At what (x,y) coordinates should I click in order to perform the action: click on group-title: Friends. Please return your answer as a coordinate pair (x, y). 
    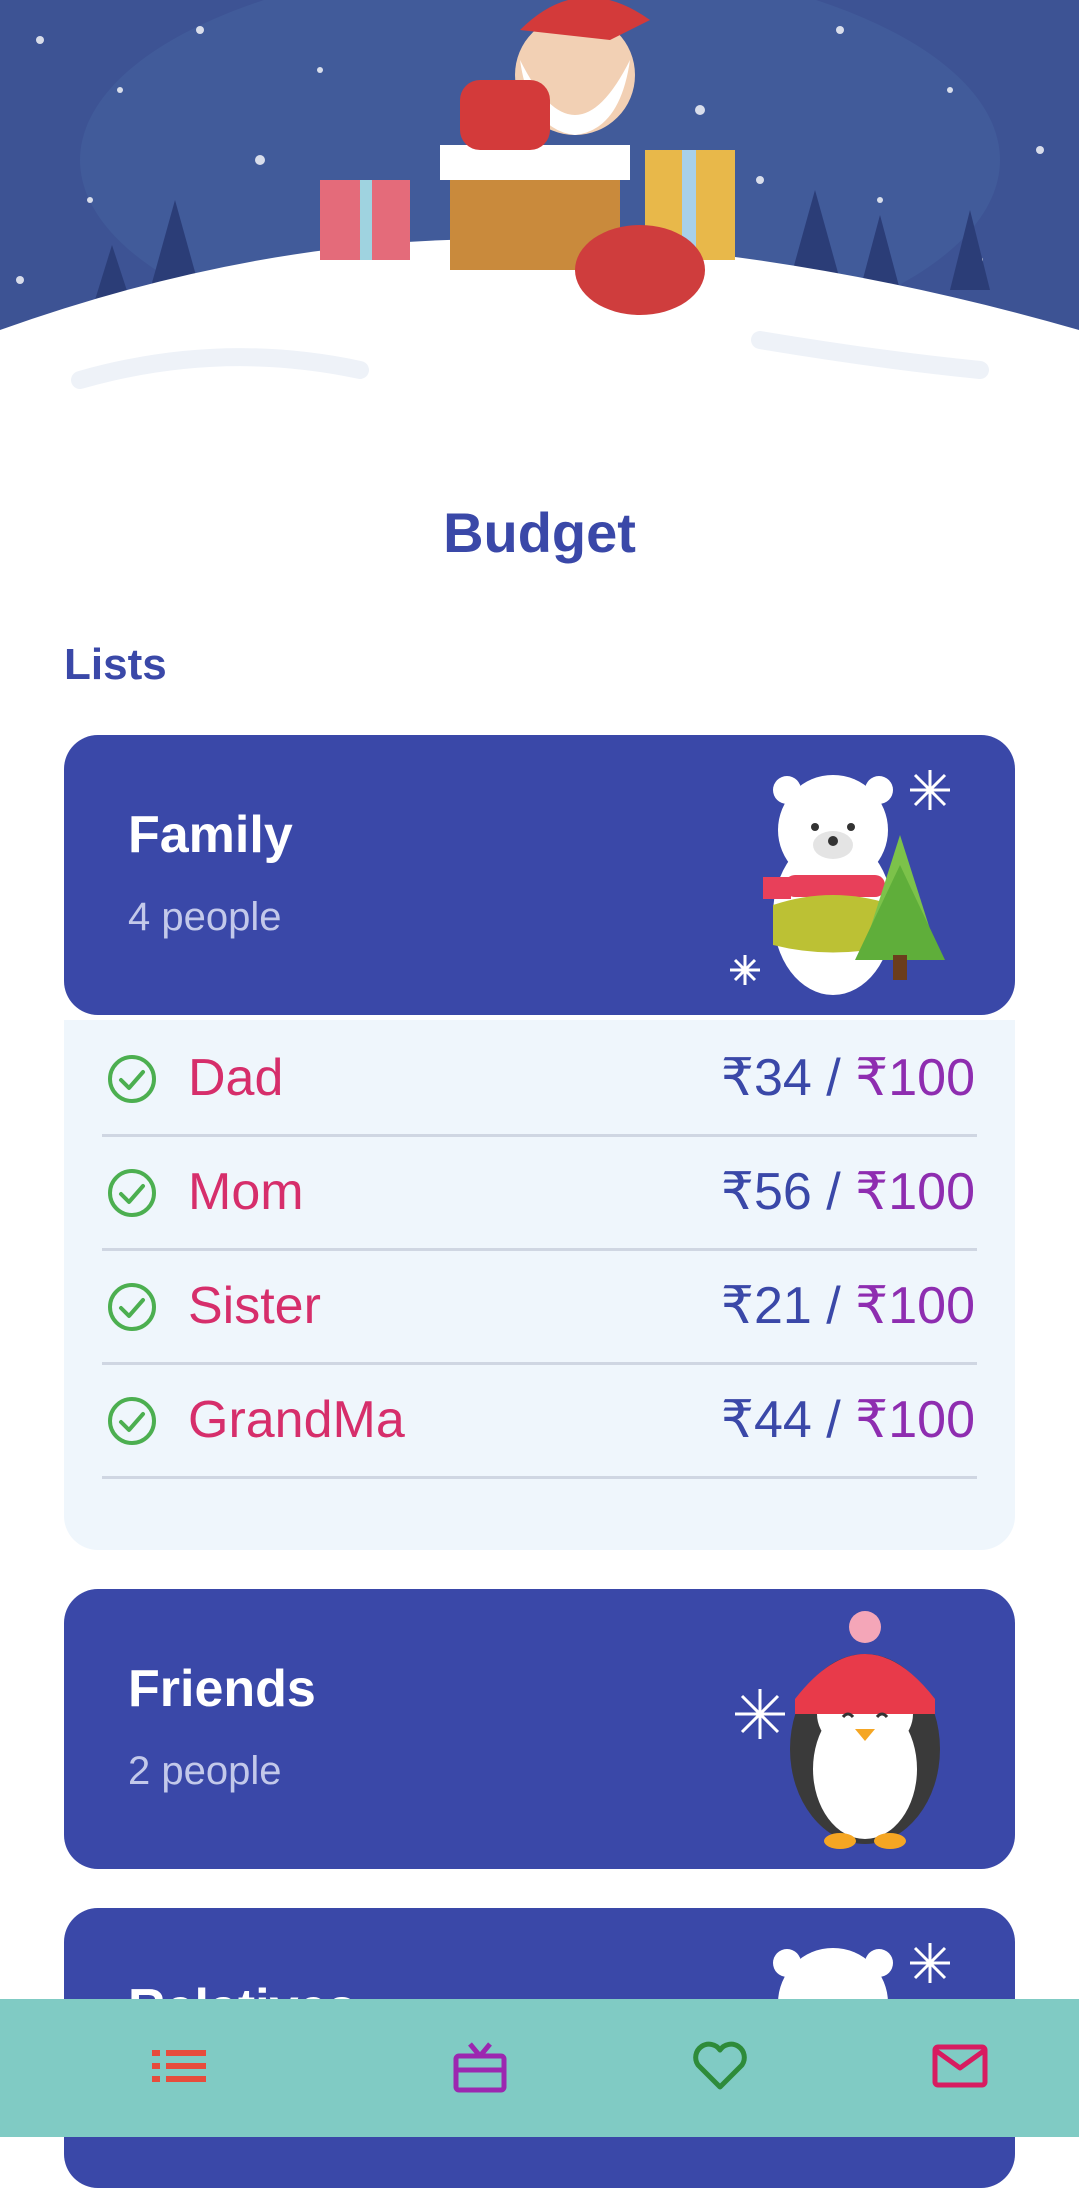
    Looking at the image, I should click on (222, 1689).